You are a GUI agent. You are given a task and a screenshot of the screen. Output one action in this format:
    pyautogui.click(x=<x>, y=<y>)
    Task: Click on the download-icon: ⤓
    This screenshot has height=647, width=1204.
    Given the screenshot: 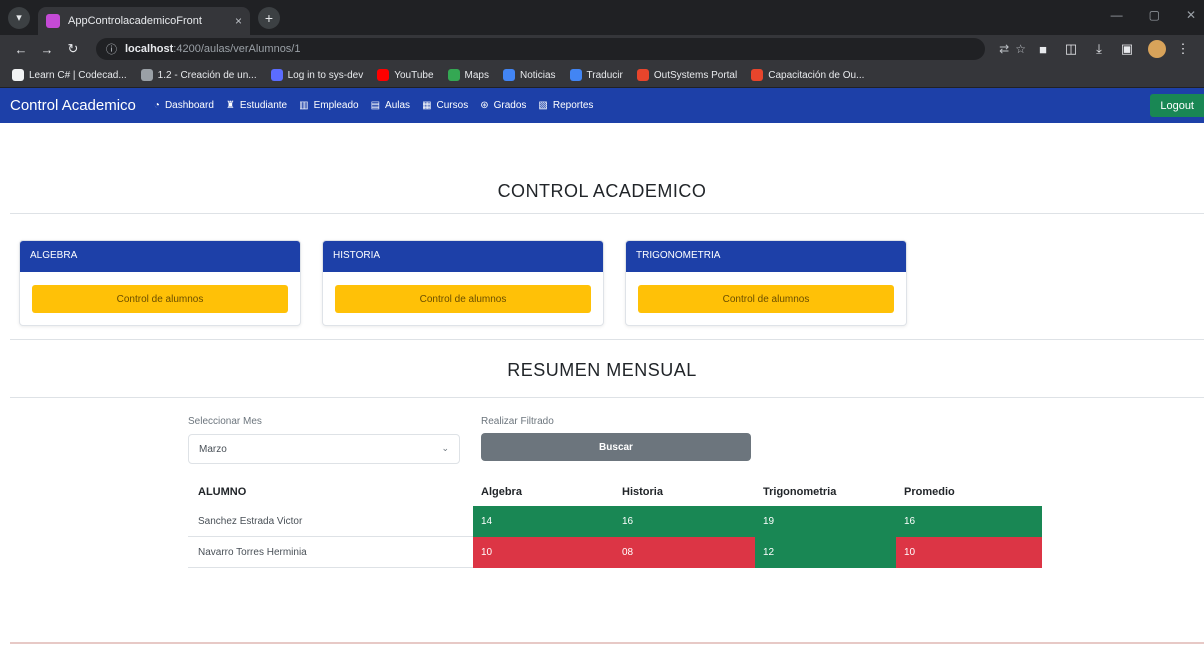 What is the action you would take?
    pyautogui.click(x=1099, y=49)
    